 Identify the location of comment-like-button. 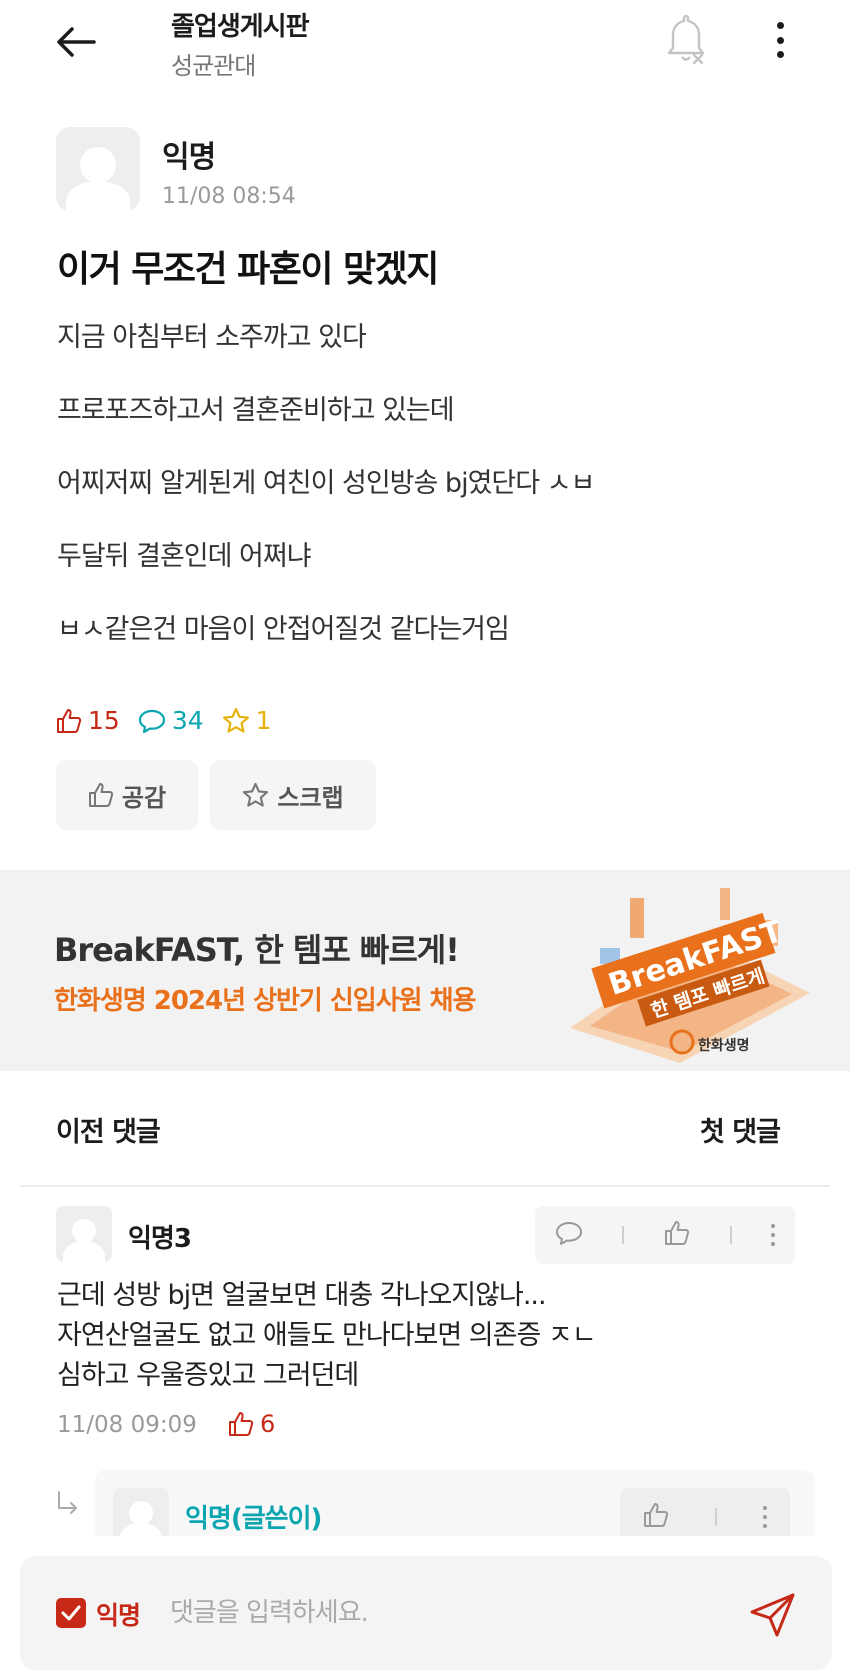
(677, 1235).